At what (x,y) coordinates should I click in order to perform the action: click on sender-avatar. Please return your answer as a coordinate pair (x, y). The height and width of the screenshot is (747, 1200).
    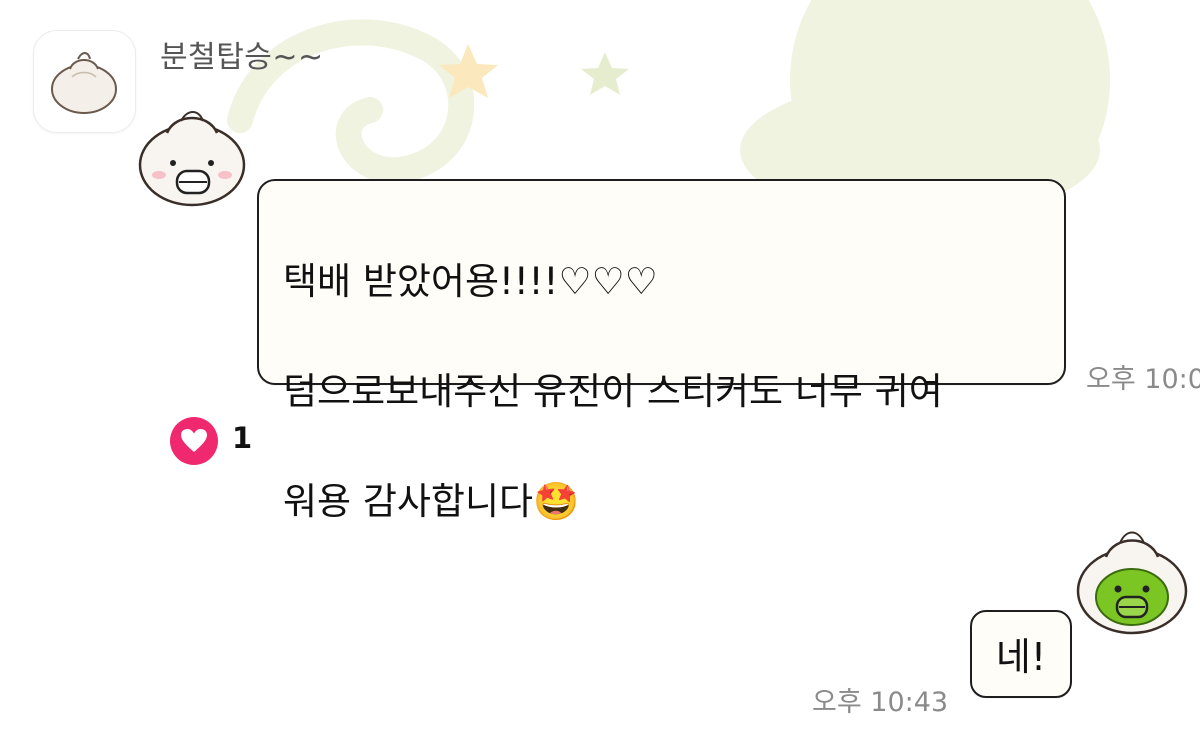
    Looking at the image, I should click on (84, 81).